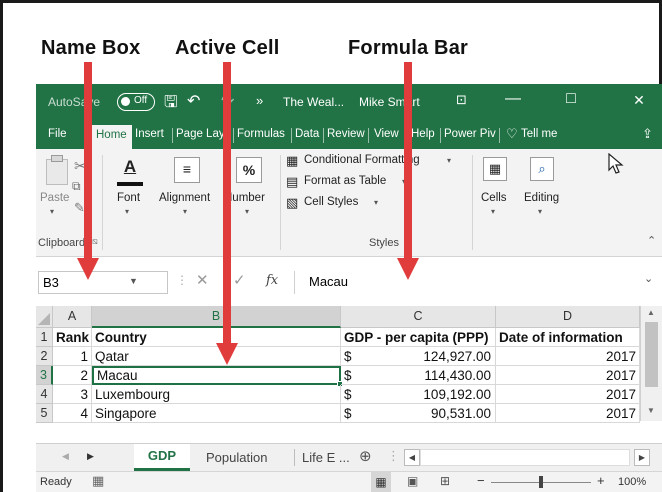 The height and width of the screenshot is (492, 662). I want to click on macro-recording-icon: ▦, so click(98, 481).